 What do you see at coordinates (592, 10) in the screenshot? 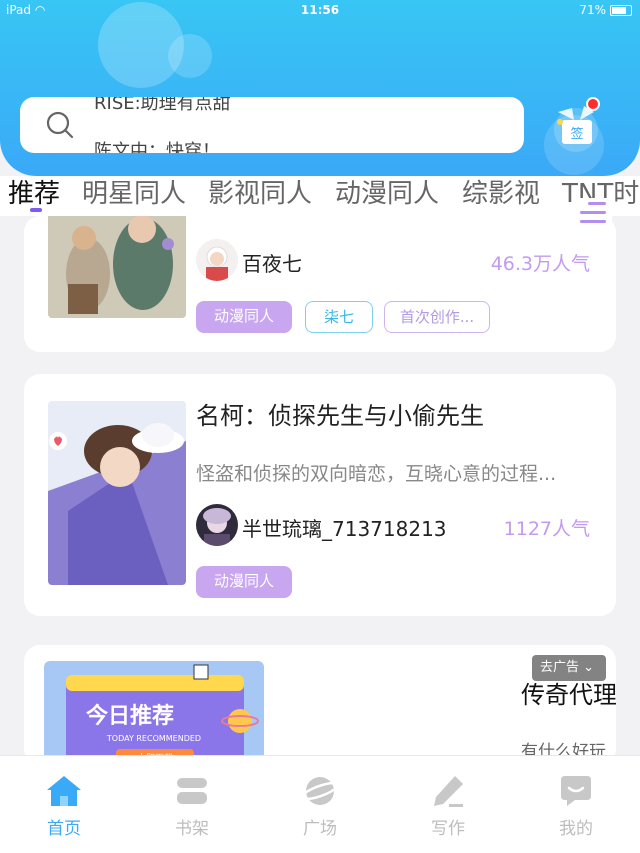
I see `battery-percent: 71%` at bounding box center [592, 10].